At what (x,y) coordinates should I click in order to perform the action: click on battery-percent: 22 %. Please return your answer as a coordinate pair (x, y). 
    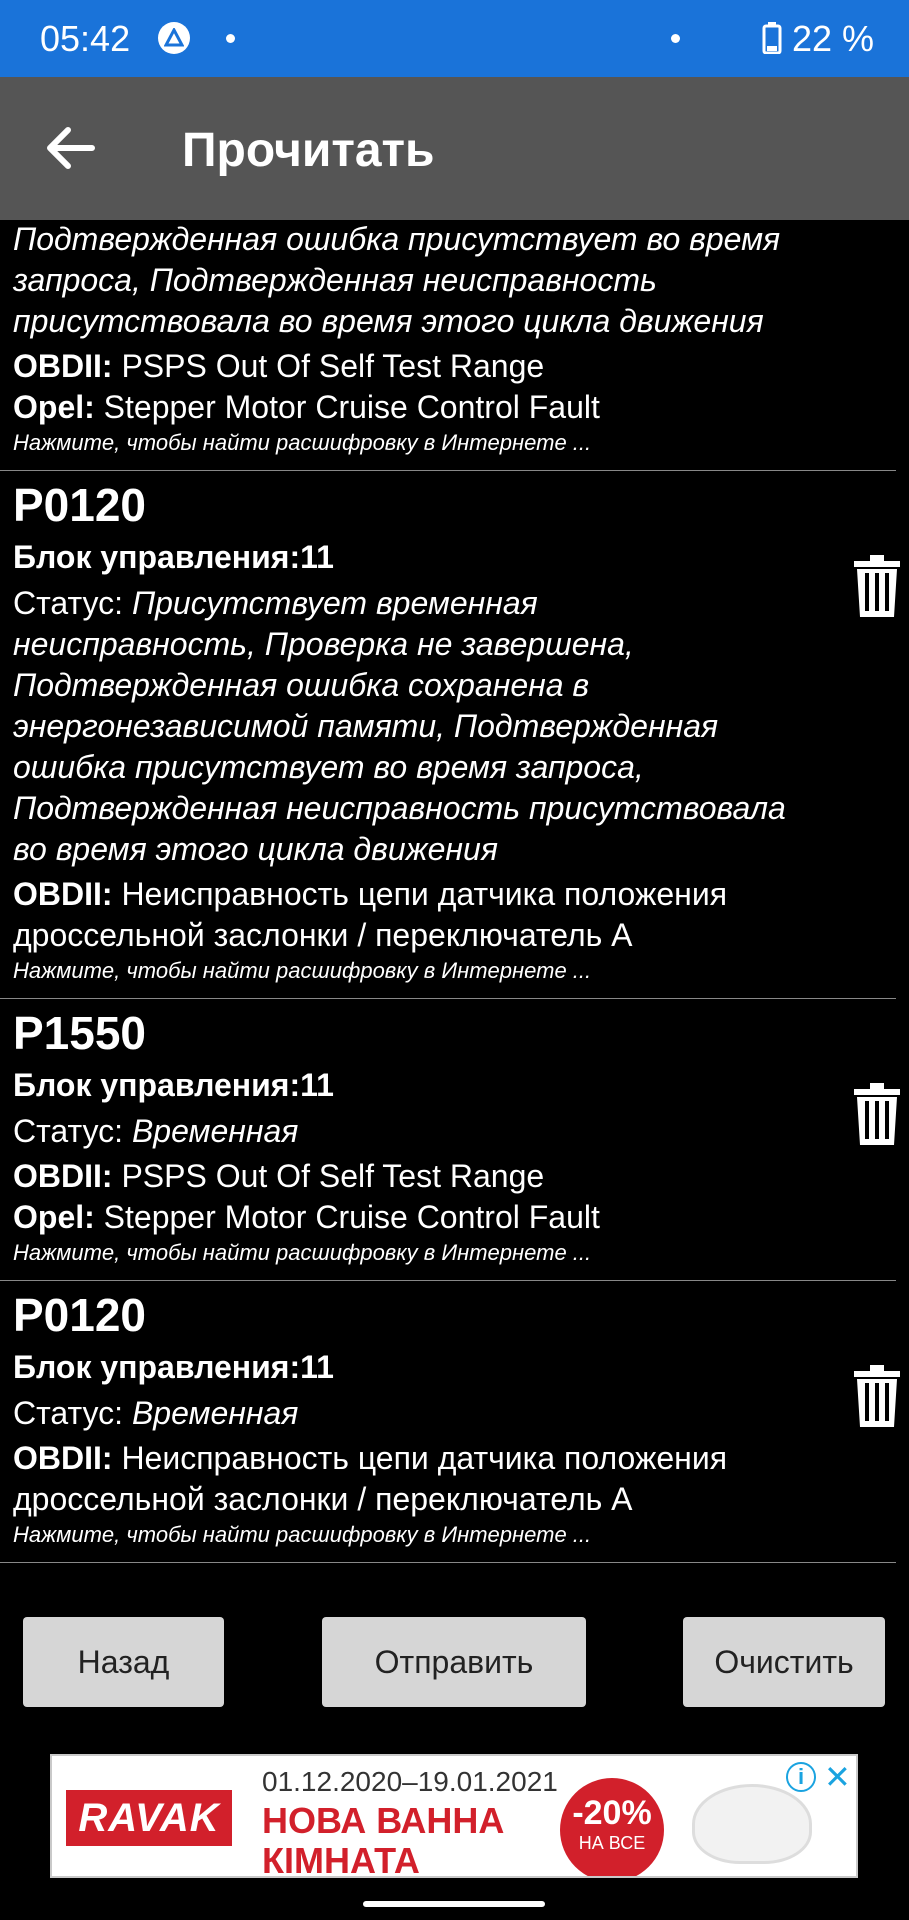
    Looking at the image, I should click on (833, 38).